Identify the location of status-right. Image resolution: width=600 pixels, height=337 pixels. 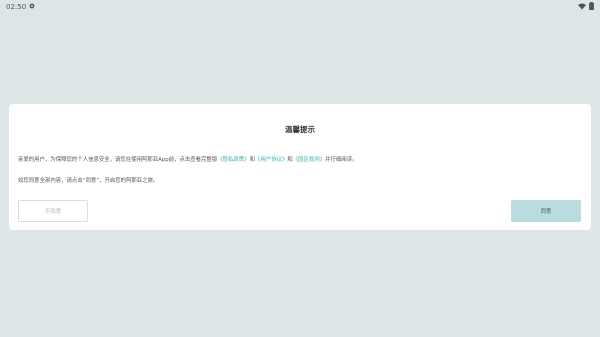
(586, 7).